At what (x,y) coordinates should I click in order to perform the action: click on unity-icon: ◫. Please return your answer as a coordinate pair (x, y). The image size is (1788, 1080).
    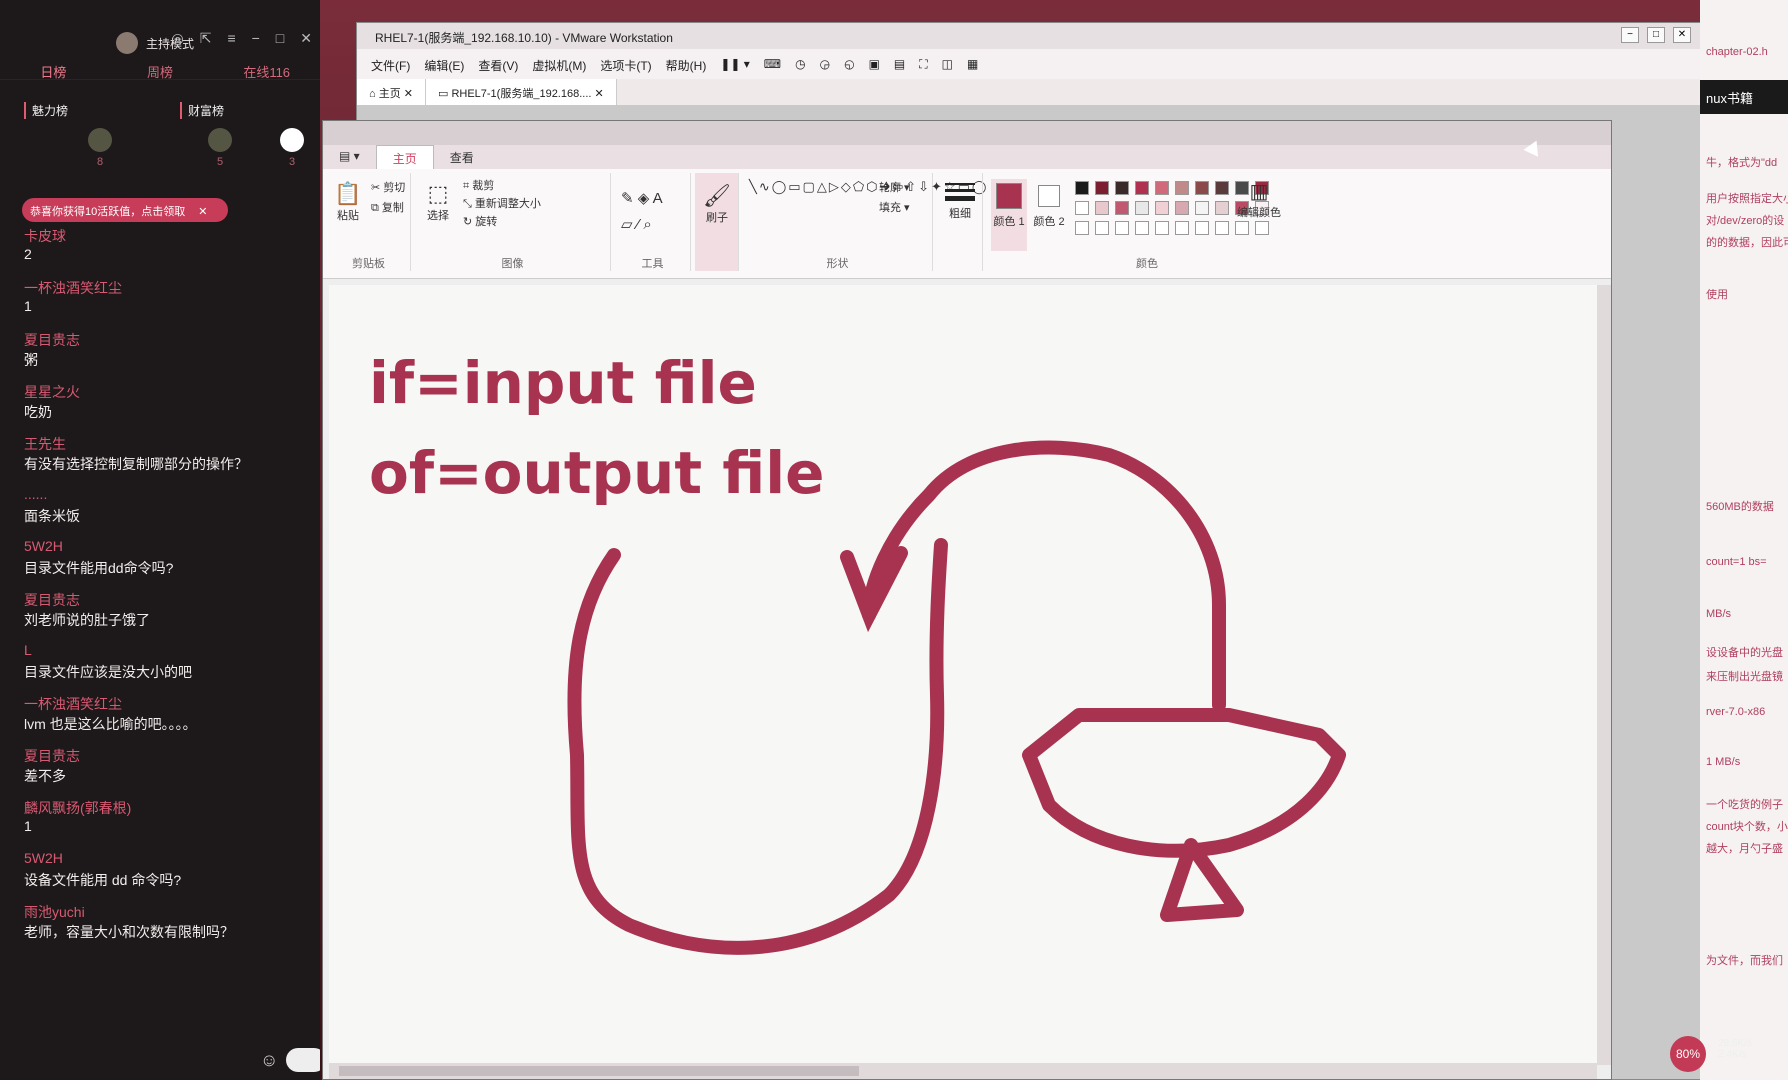
    Looking at the image, I should click on (947, 64).